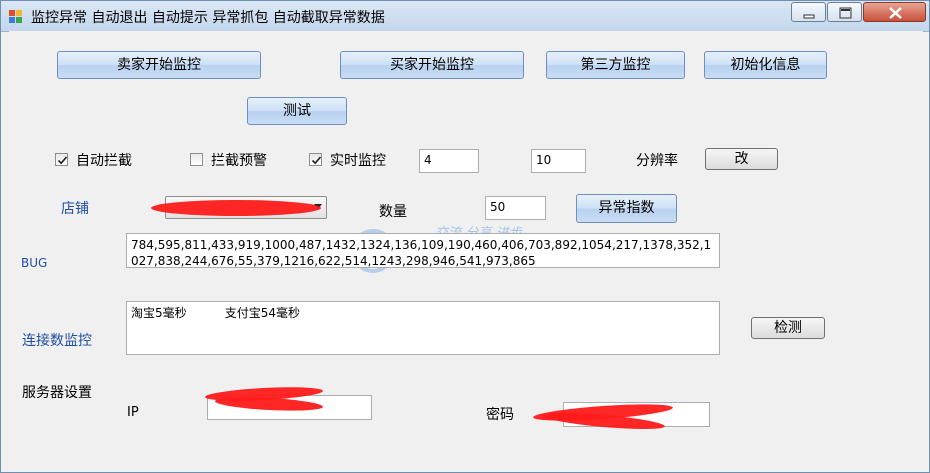 This screenshot has width=930, height=473. Describe the element at coordinates (809, 16) in the screenshot. I see `minimize-icon` at that location.